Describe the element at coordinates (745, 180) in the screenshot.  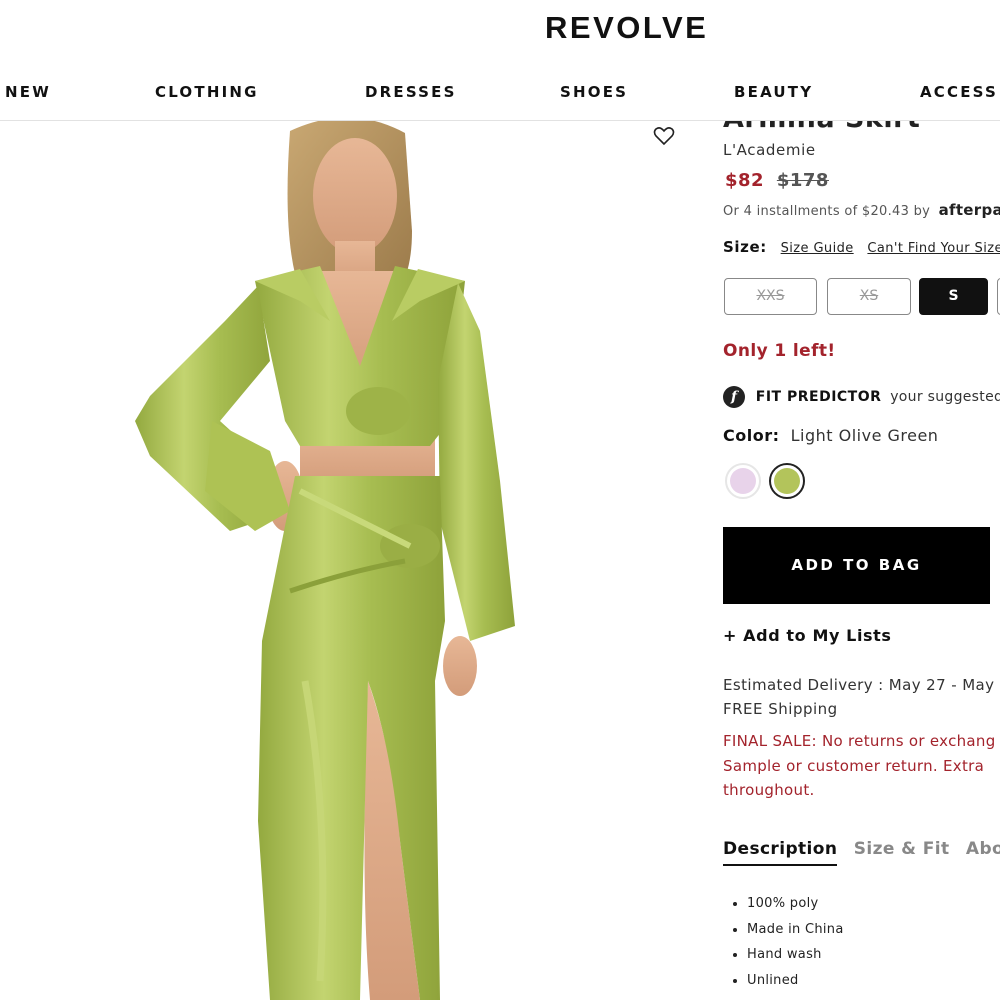
I see `sale-price: $82` at that location.